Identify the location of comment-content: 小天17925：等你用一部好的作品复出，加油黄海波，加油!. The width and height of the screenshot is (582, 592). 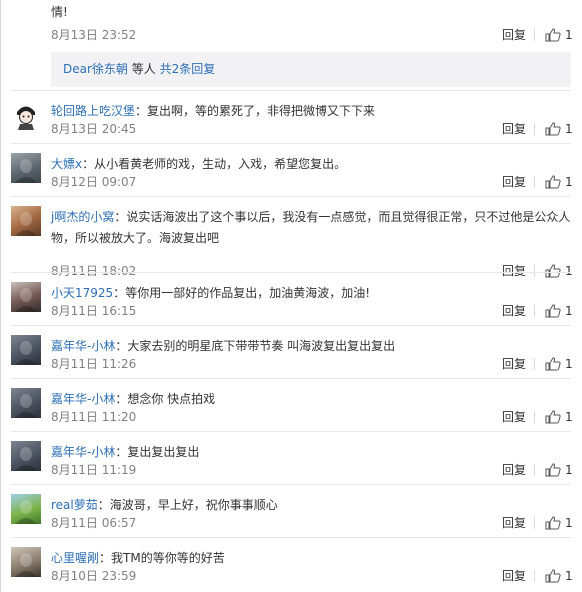
(311, 293).